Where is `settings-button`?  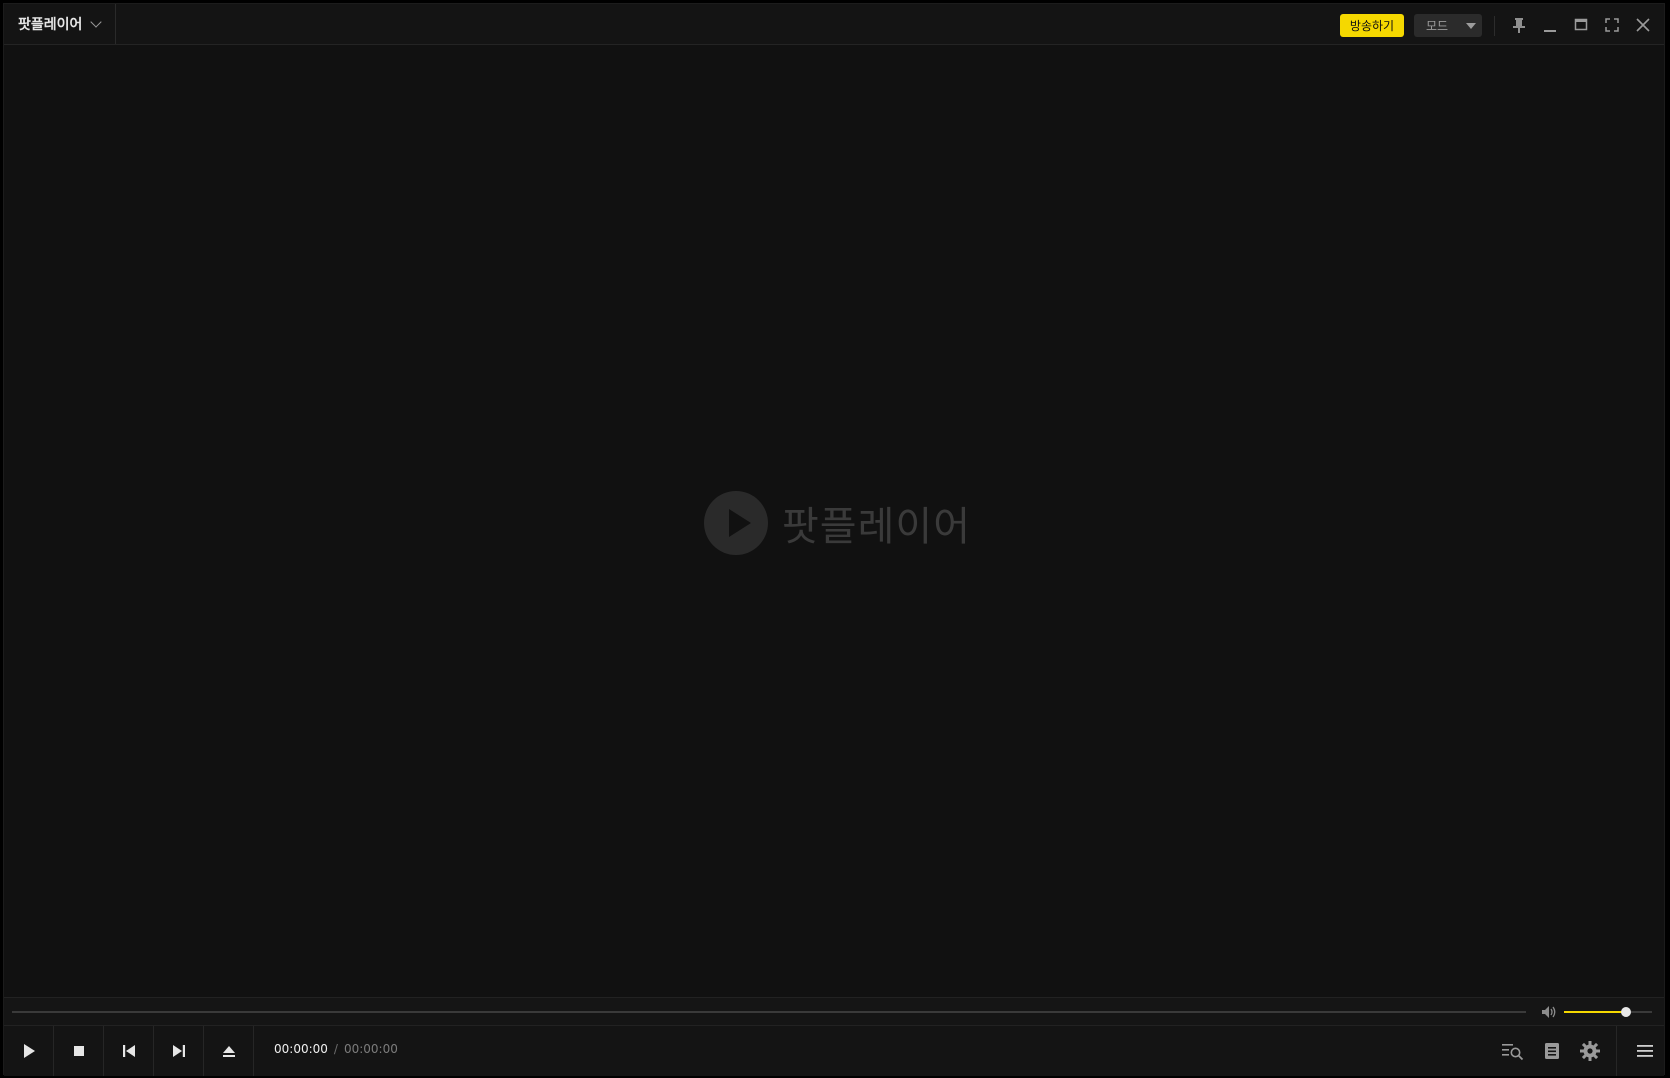
settings-button is located at coordinates (1590, 1051).